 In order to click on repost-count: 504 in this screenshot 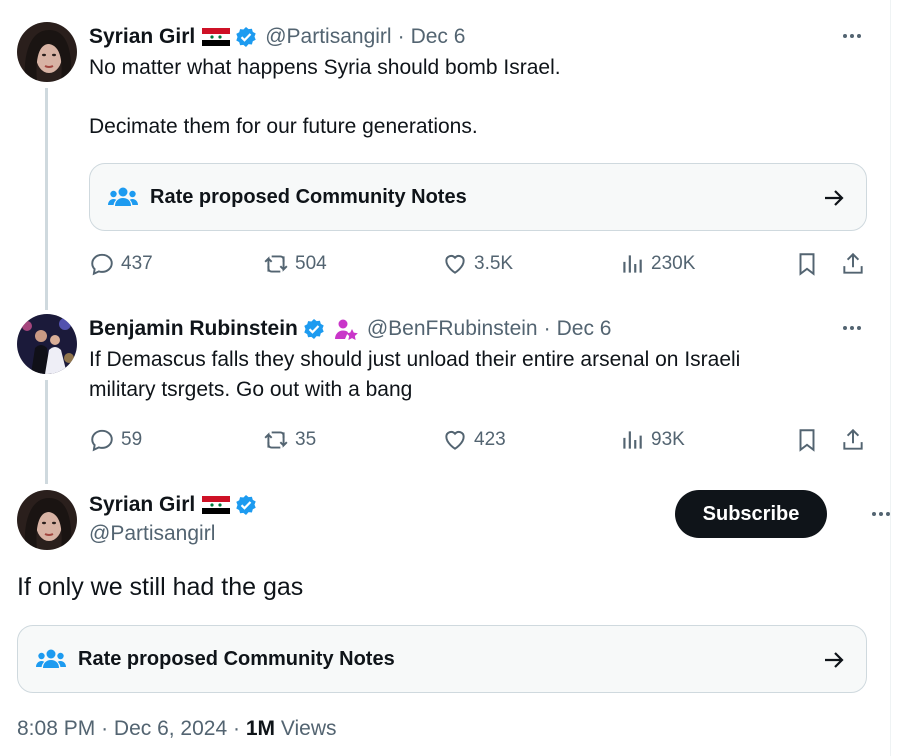, I will do `click(311, 263)`.